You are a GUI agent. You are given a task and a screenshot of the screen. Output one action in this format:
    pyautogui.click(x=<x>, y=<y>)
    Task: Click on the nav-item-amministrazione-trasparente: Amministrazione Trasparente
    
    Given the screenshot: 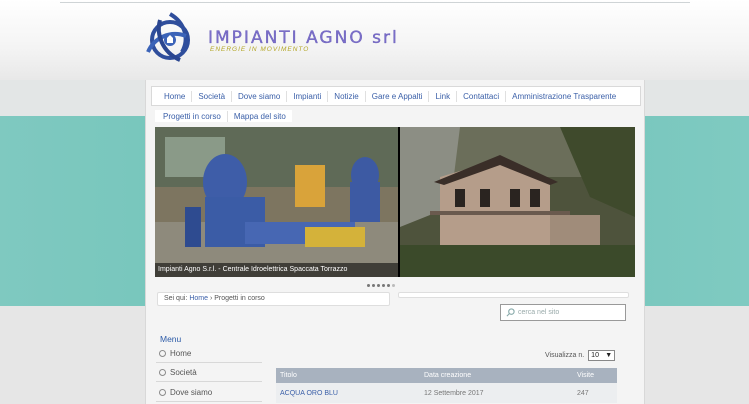 What is the action you would take?
    pyautogui.click(x=564, y=96)
    